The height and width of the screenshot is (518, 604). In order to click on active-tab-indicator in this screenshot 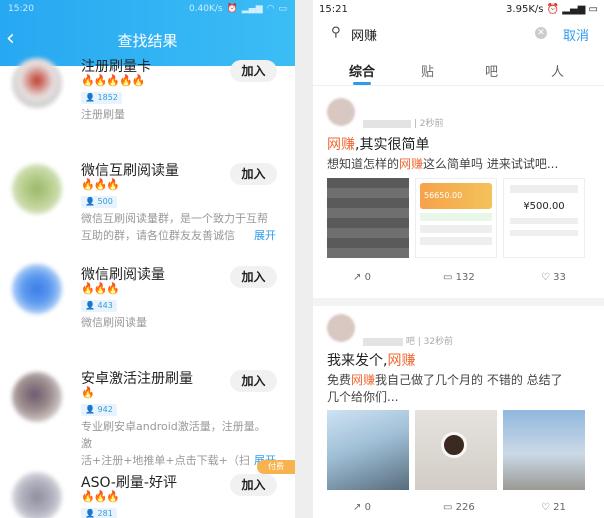, I will do `click(362, 83)`.